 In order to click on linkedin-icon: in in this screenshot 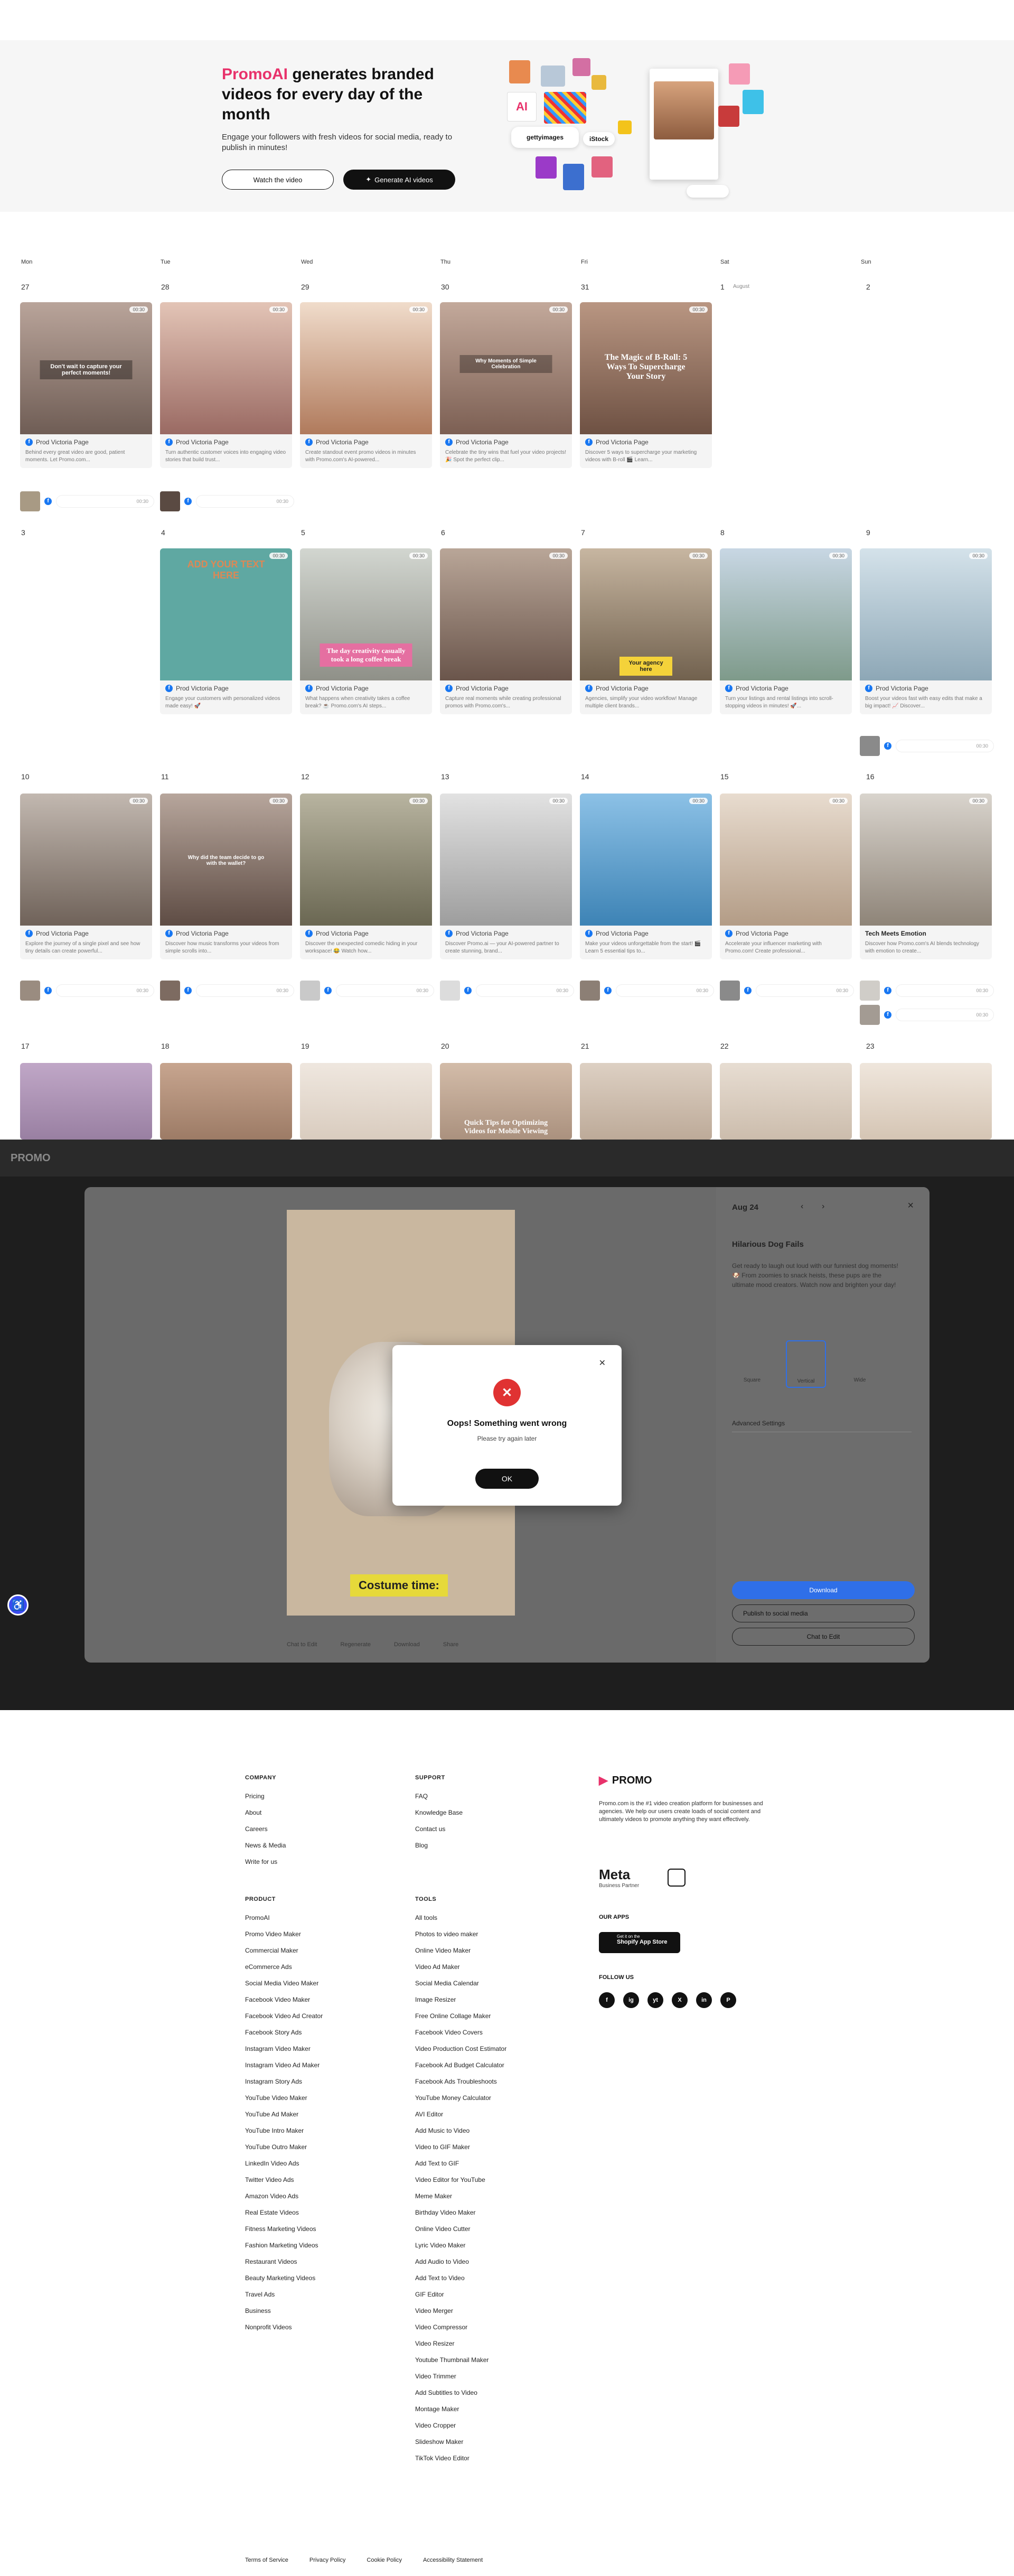, I will do `click(704, 2000)`.